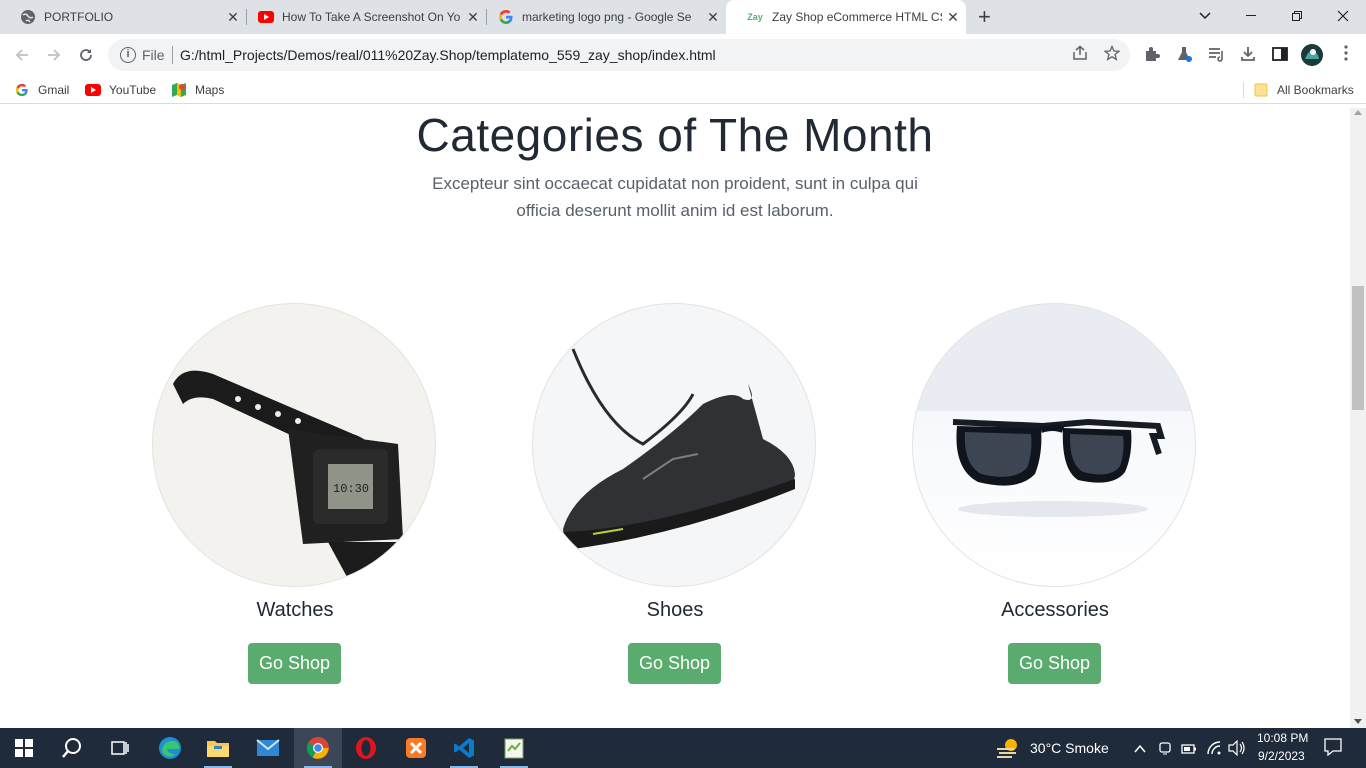 The height and width of the screenshot is (768, 1366). Describe the element at coordinates (1140, 750) in the screenshot. I see `chevron-up-icon` at that location.